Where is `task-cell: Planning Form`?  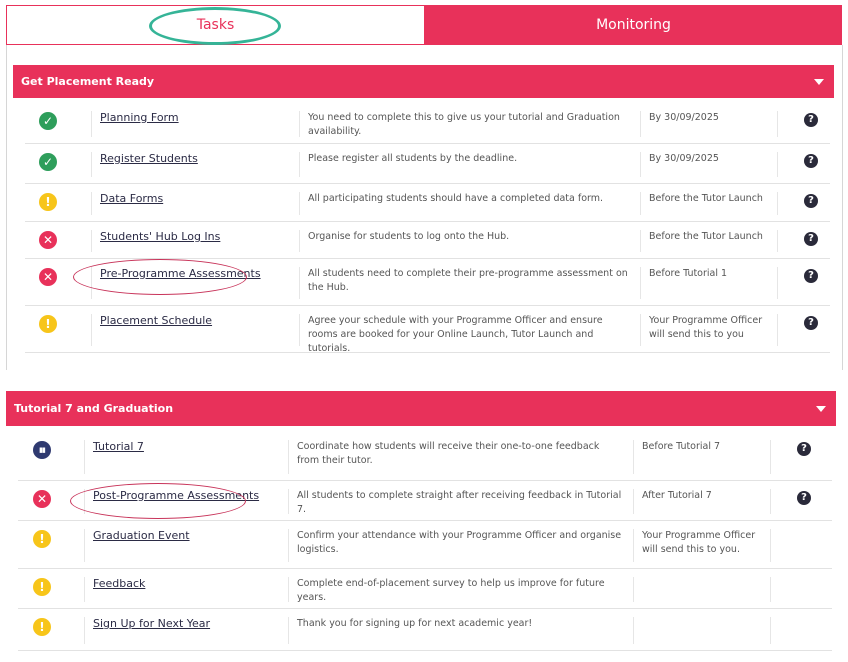 task-cell: Planning Form is located at coordinates (195, 124).